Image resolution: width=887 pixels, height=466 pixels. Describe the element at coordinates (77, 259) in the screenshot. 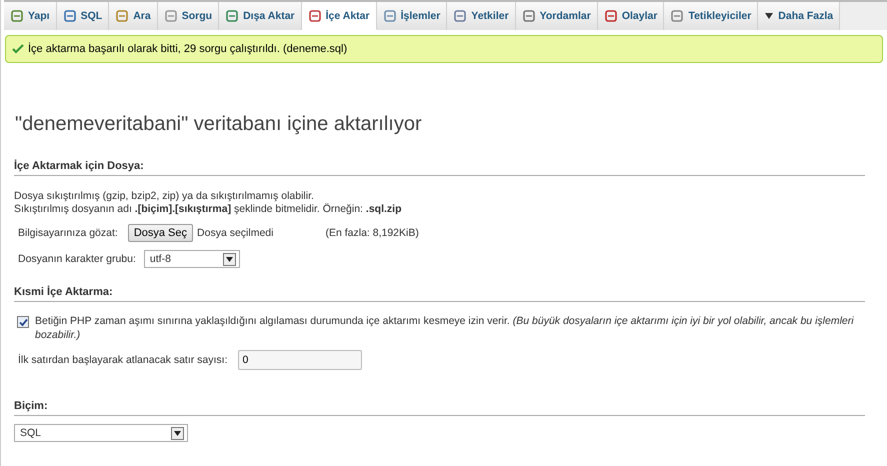

I see `charset-label: Dosyanın karakter grubu:` at that location.